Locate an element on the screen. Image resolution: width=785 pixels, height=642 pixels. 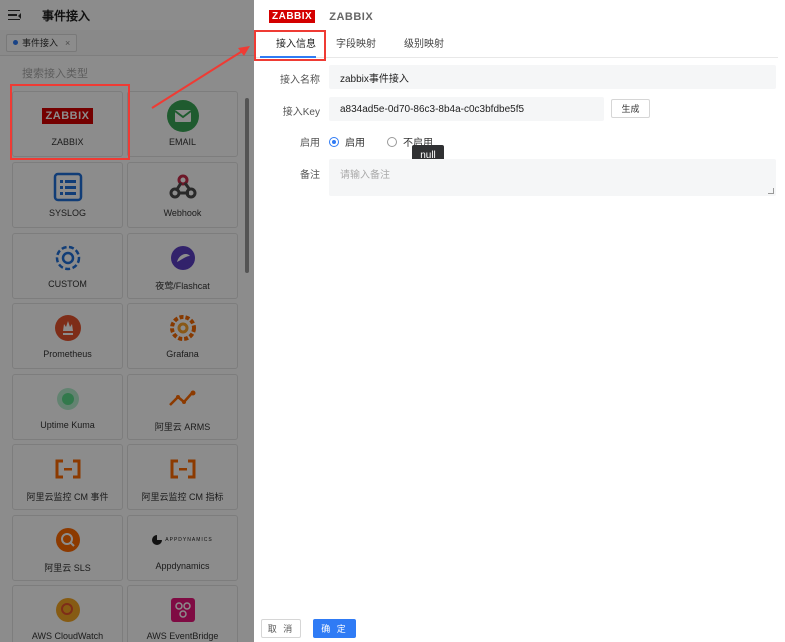
cancel-button: 取 消 is located at coordinates (281, 628).